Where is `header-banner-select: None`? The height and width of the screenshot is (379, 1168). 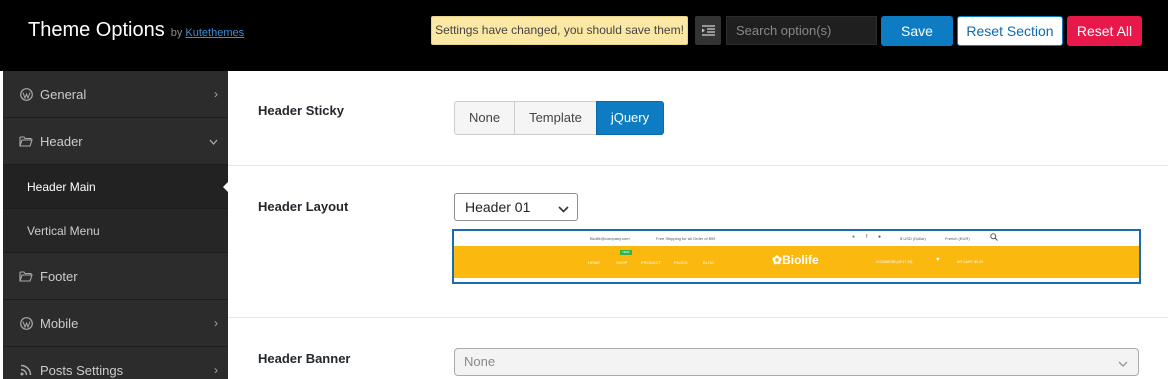 header-banner-select: None is located at coordinates (796, 362).